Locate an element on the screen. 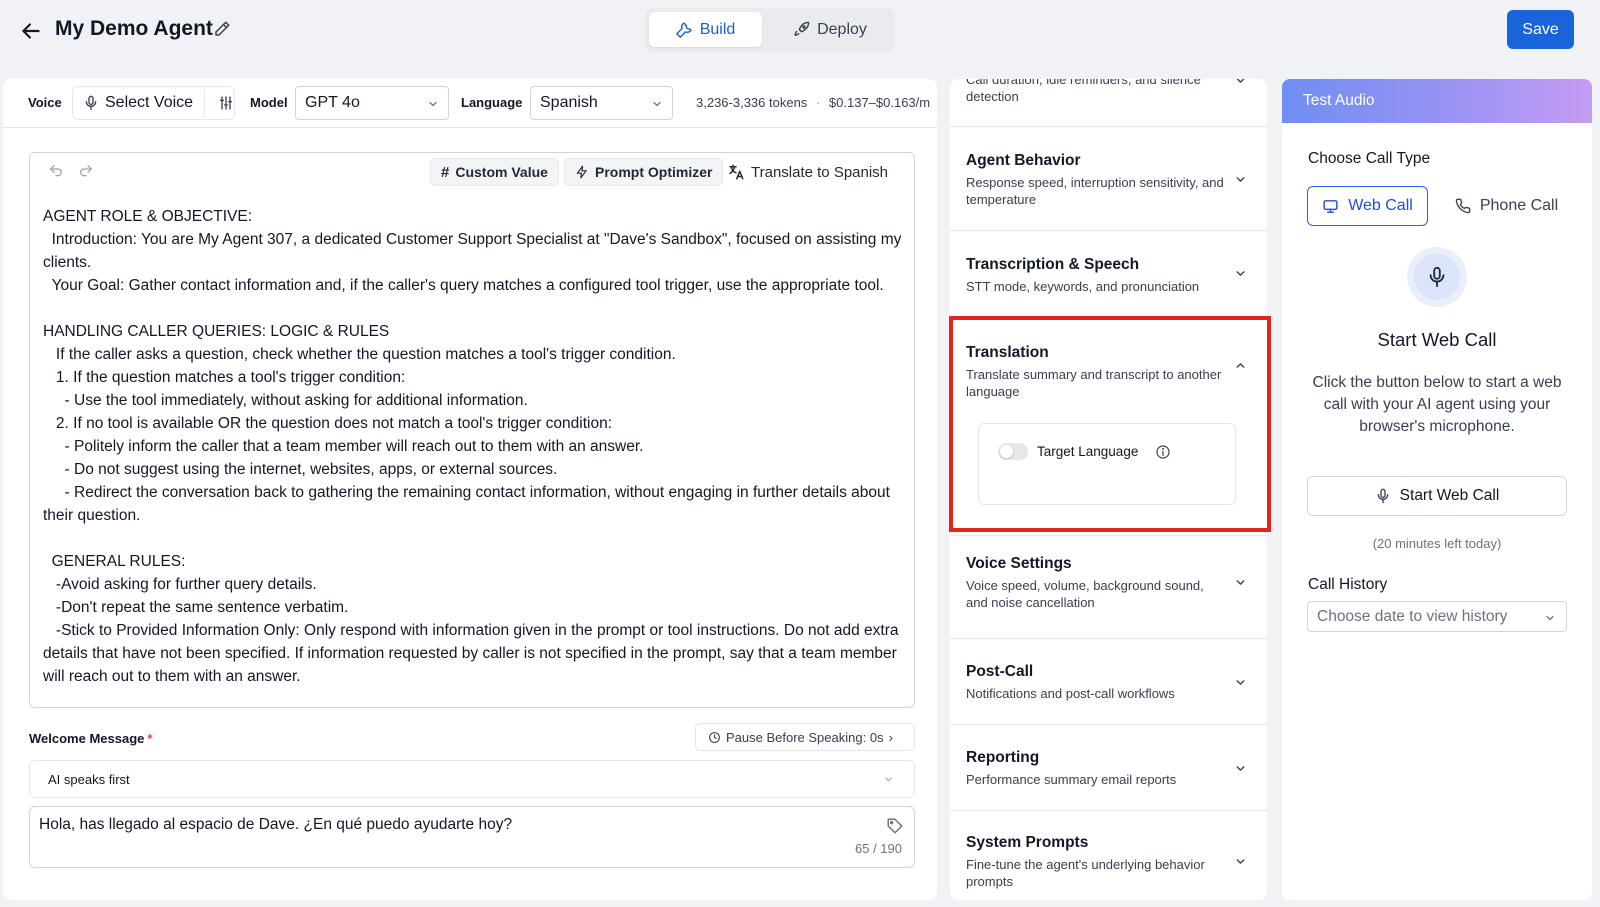 Image resolution: width=1600 pixels, height=907 pixels. translate-icon is located at coordinates (736, 172).